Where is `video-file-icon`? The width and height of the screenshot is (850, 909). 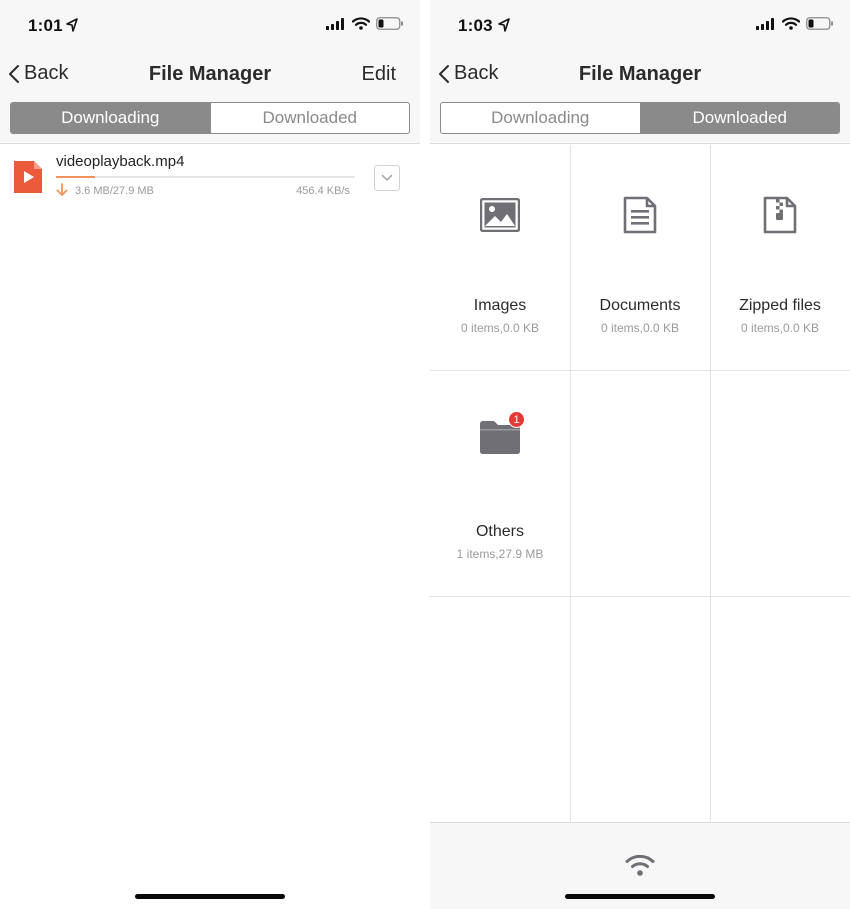 video-file-icon is located at coordinates (28, 177).